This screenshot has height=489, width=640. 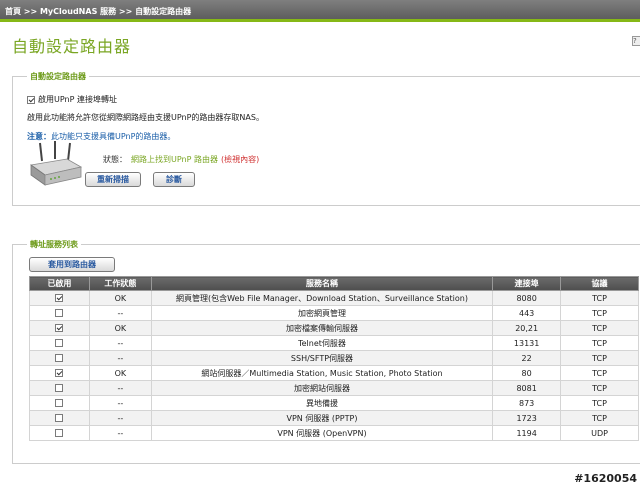 I want to click on column-header-port: 連接埠, so click(x=527, y=283).